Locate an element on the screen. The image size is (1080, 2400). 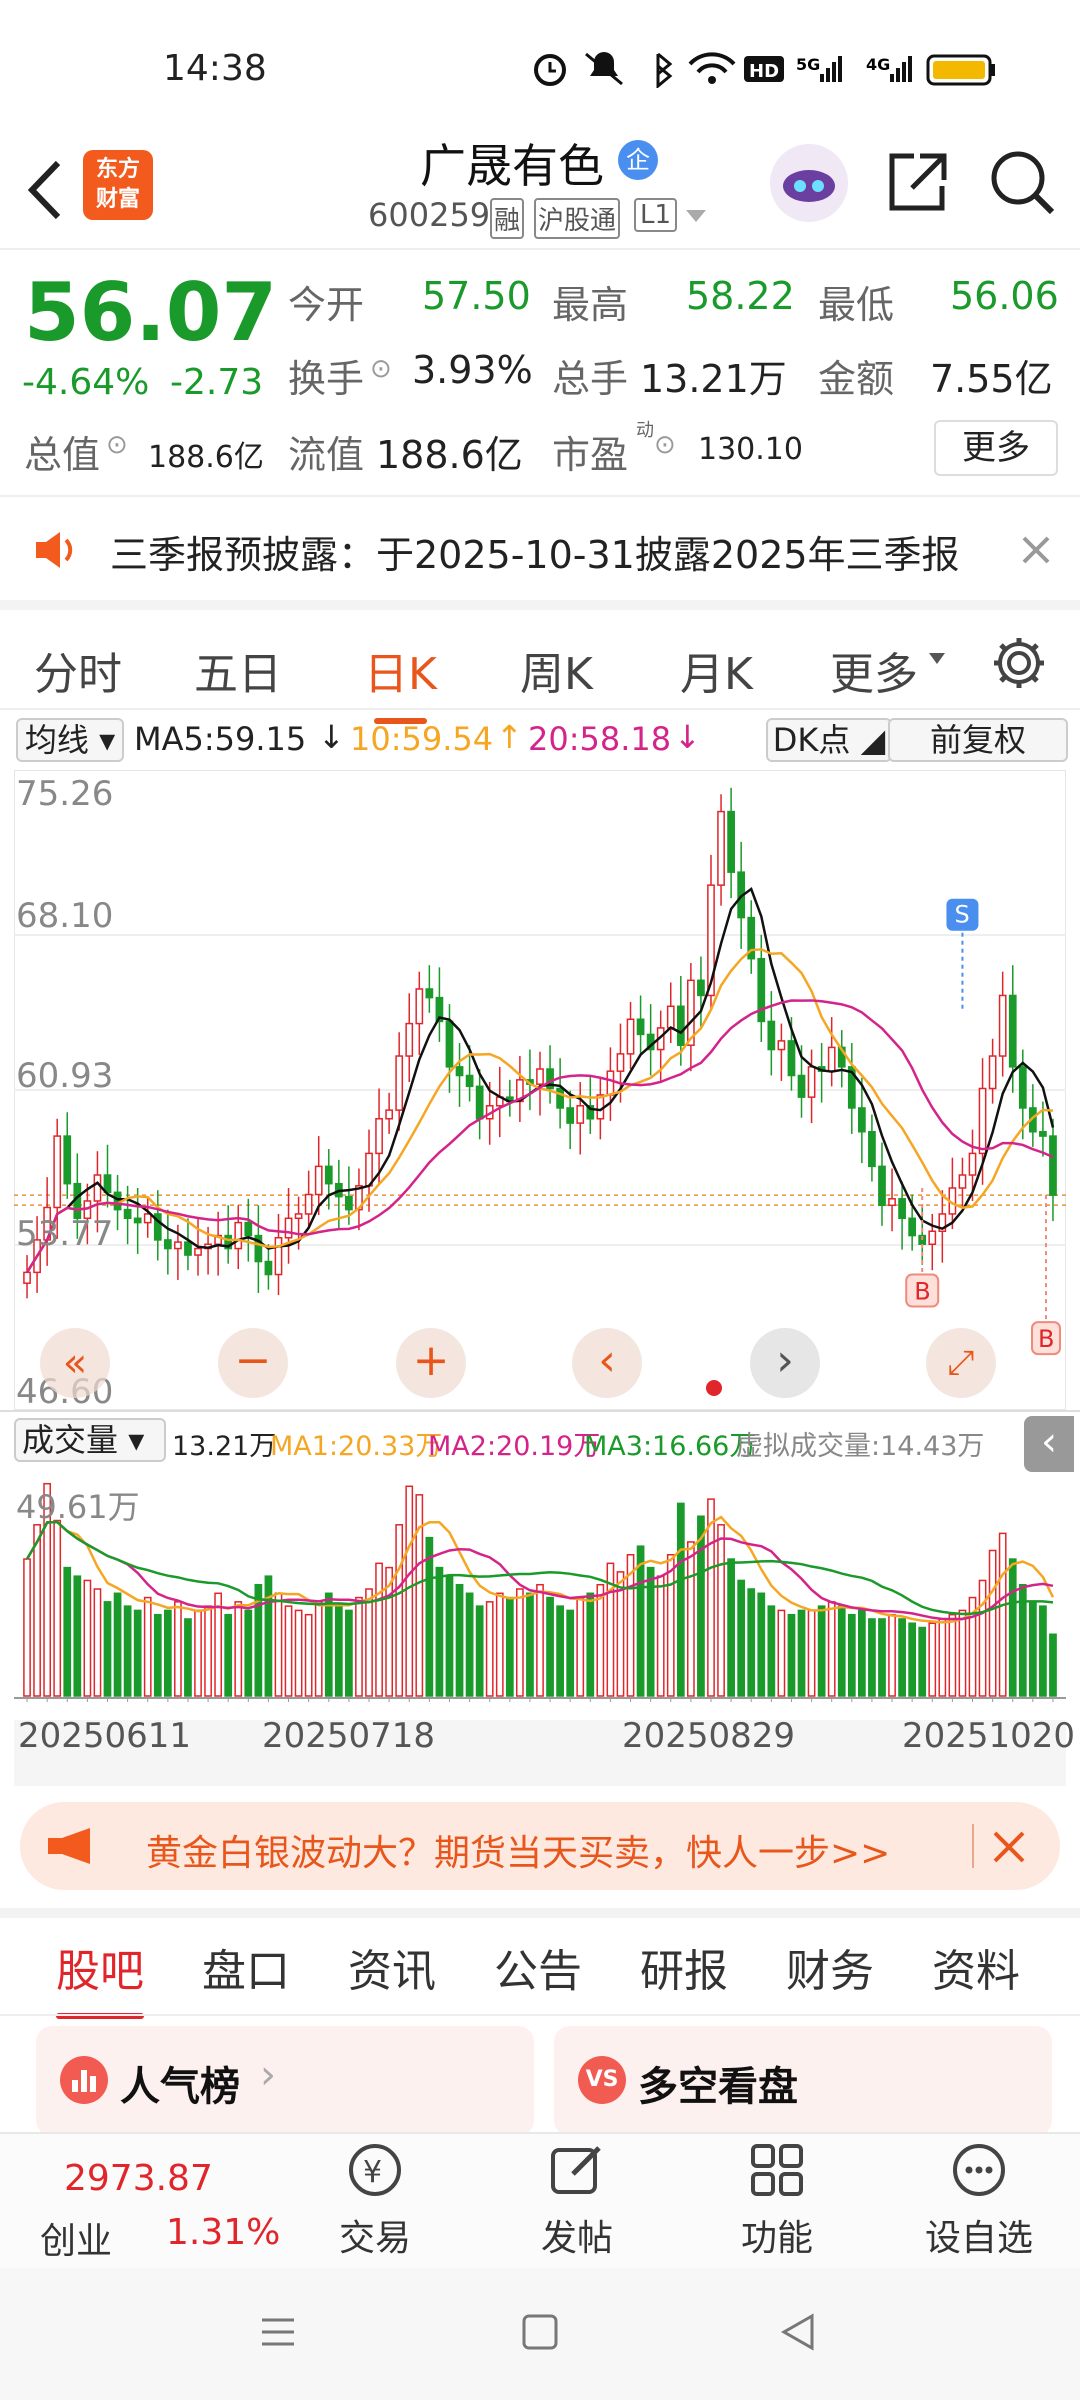
long-short-card: VS 多空看盘 is located at coordinates (803, 2081).